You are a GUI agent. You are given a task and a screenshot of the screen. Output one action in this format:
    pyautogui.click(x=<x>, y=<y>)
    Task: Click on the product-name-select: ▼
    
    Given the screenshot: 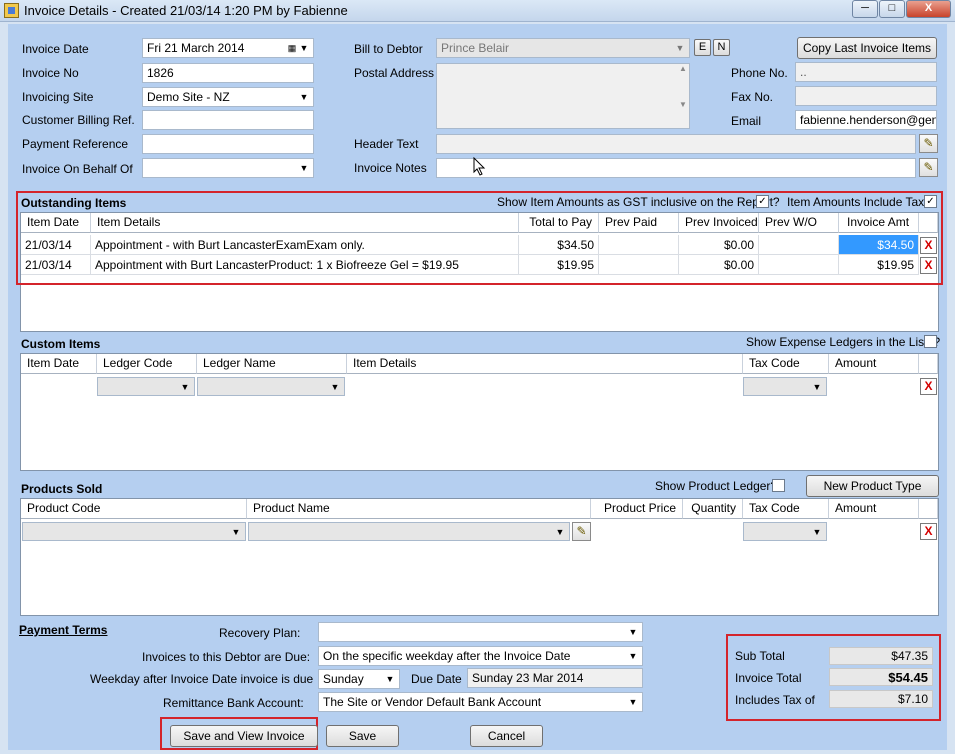 What is the action you would take?
    pyautogui.click(x=409, y=531)
    